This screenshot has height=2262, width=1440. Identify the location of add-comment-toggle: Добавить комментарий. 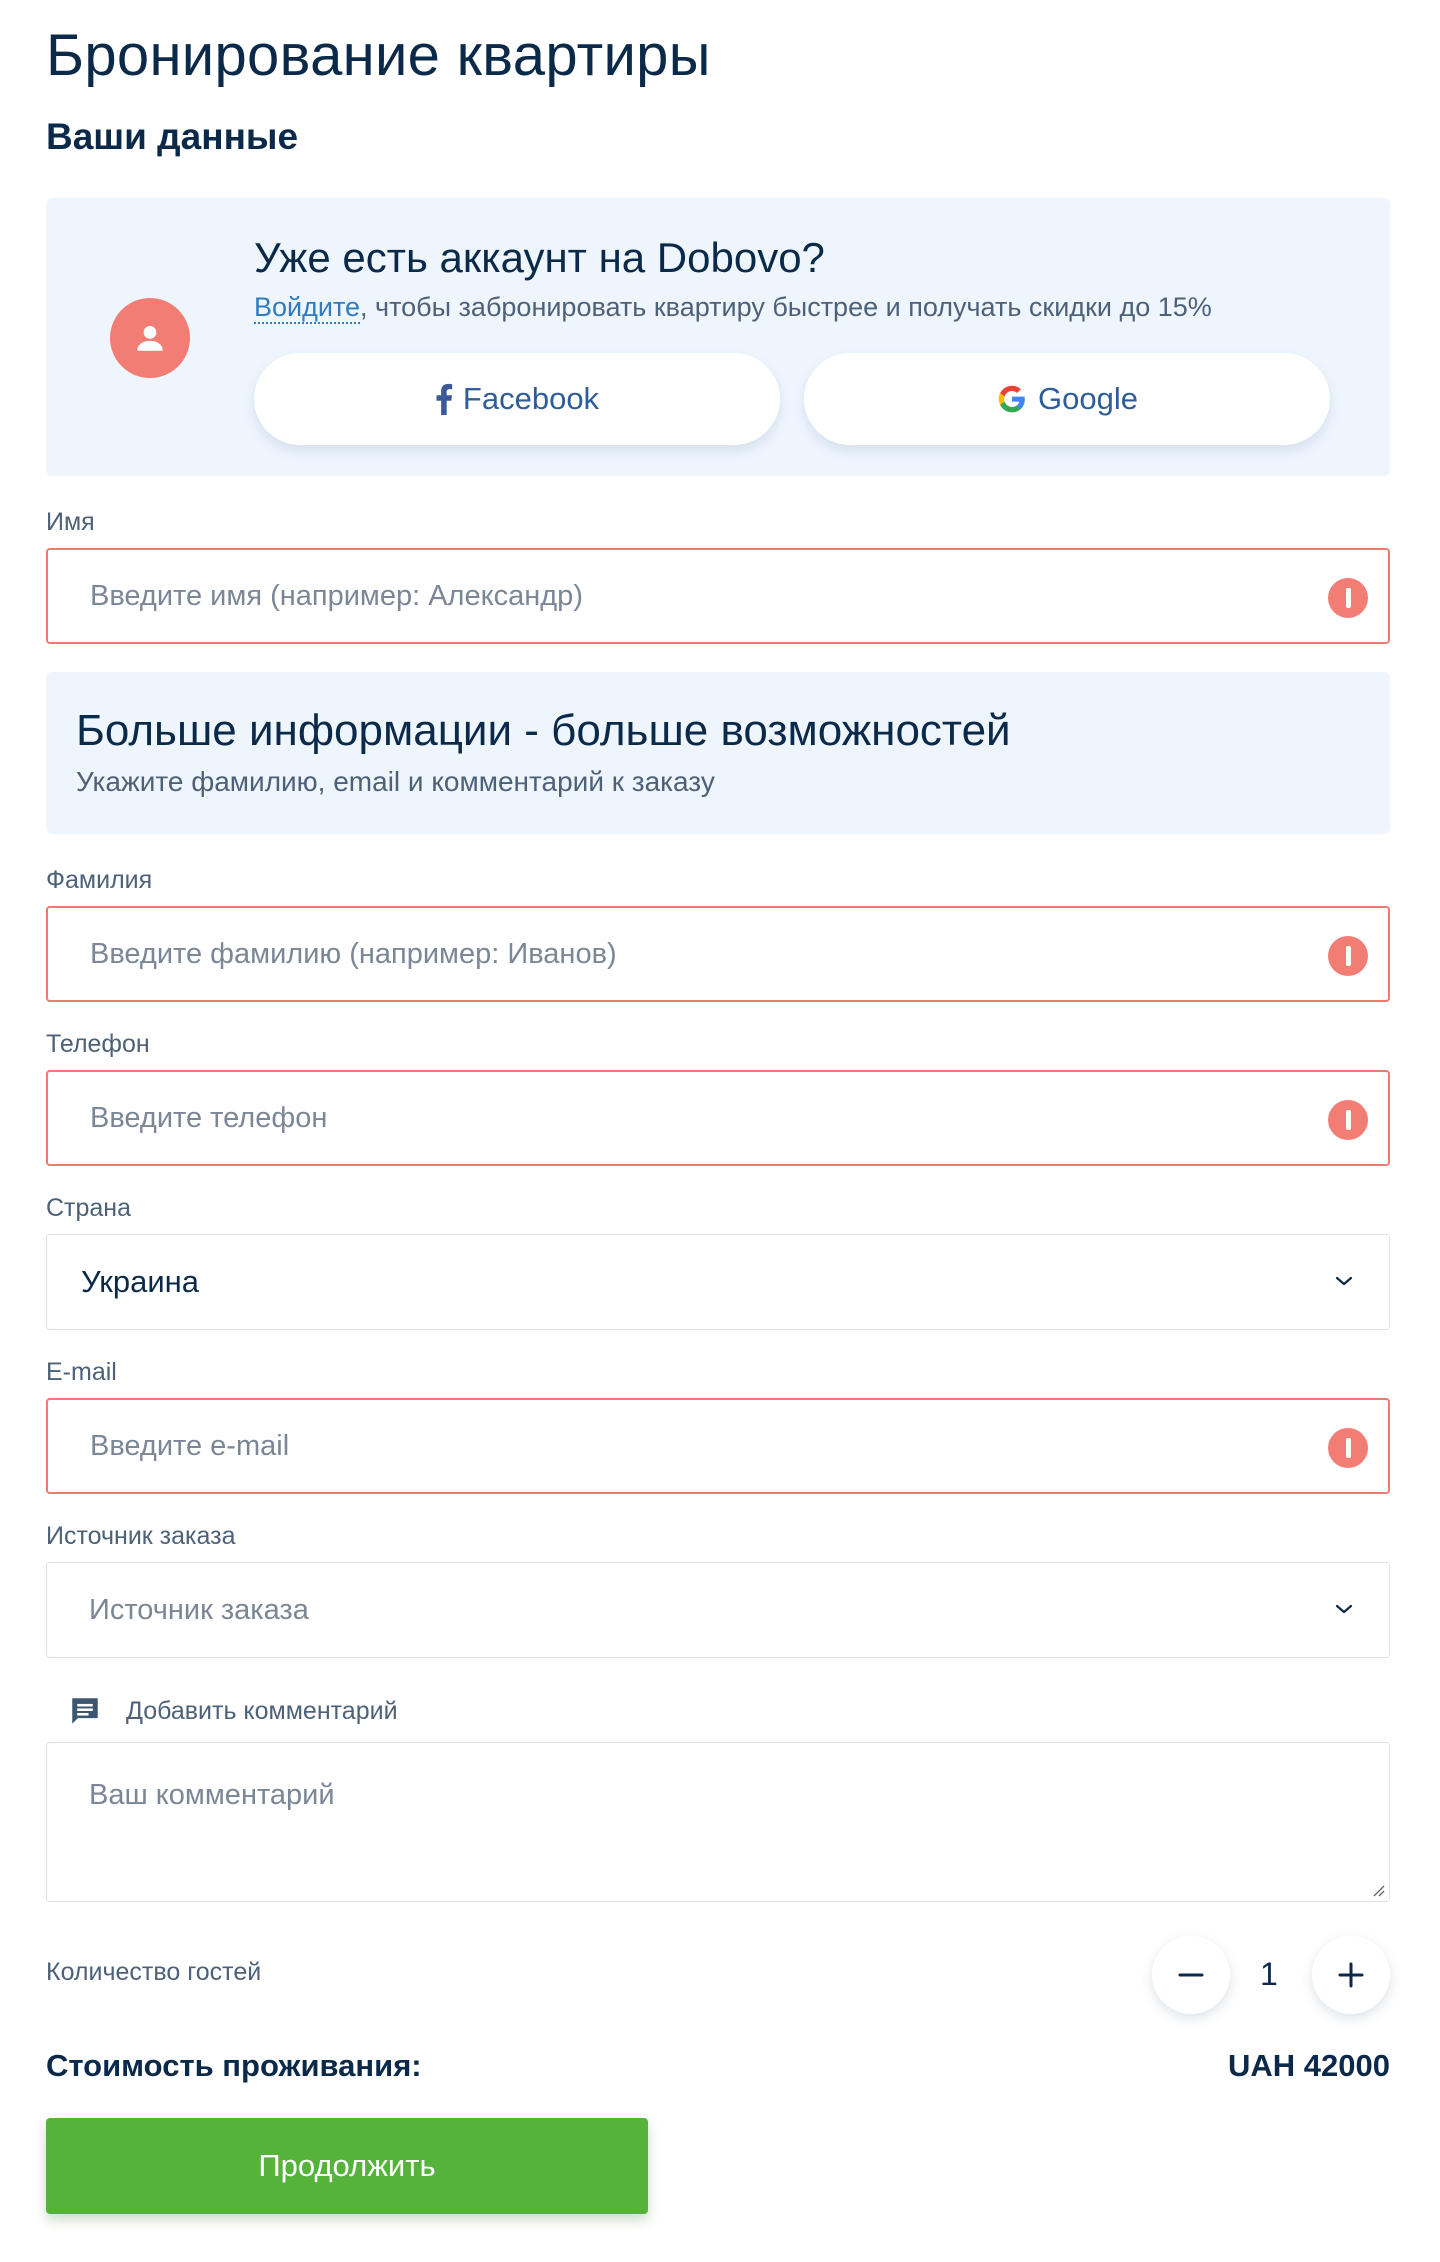
(233, 1711).